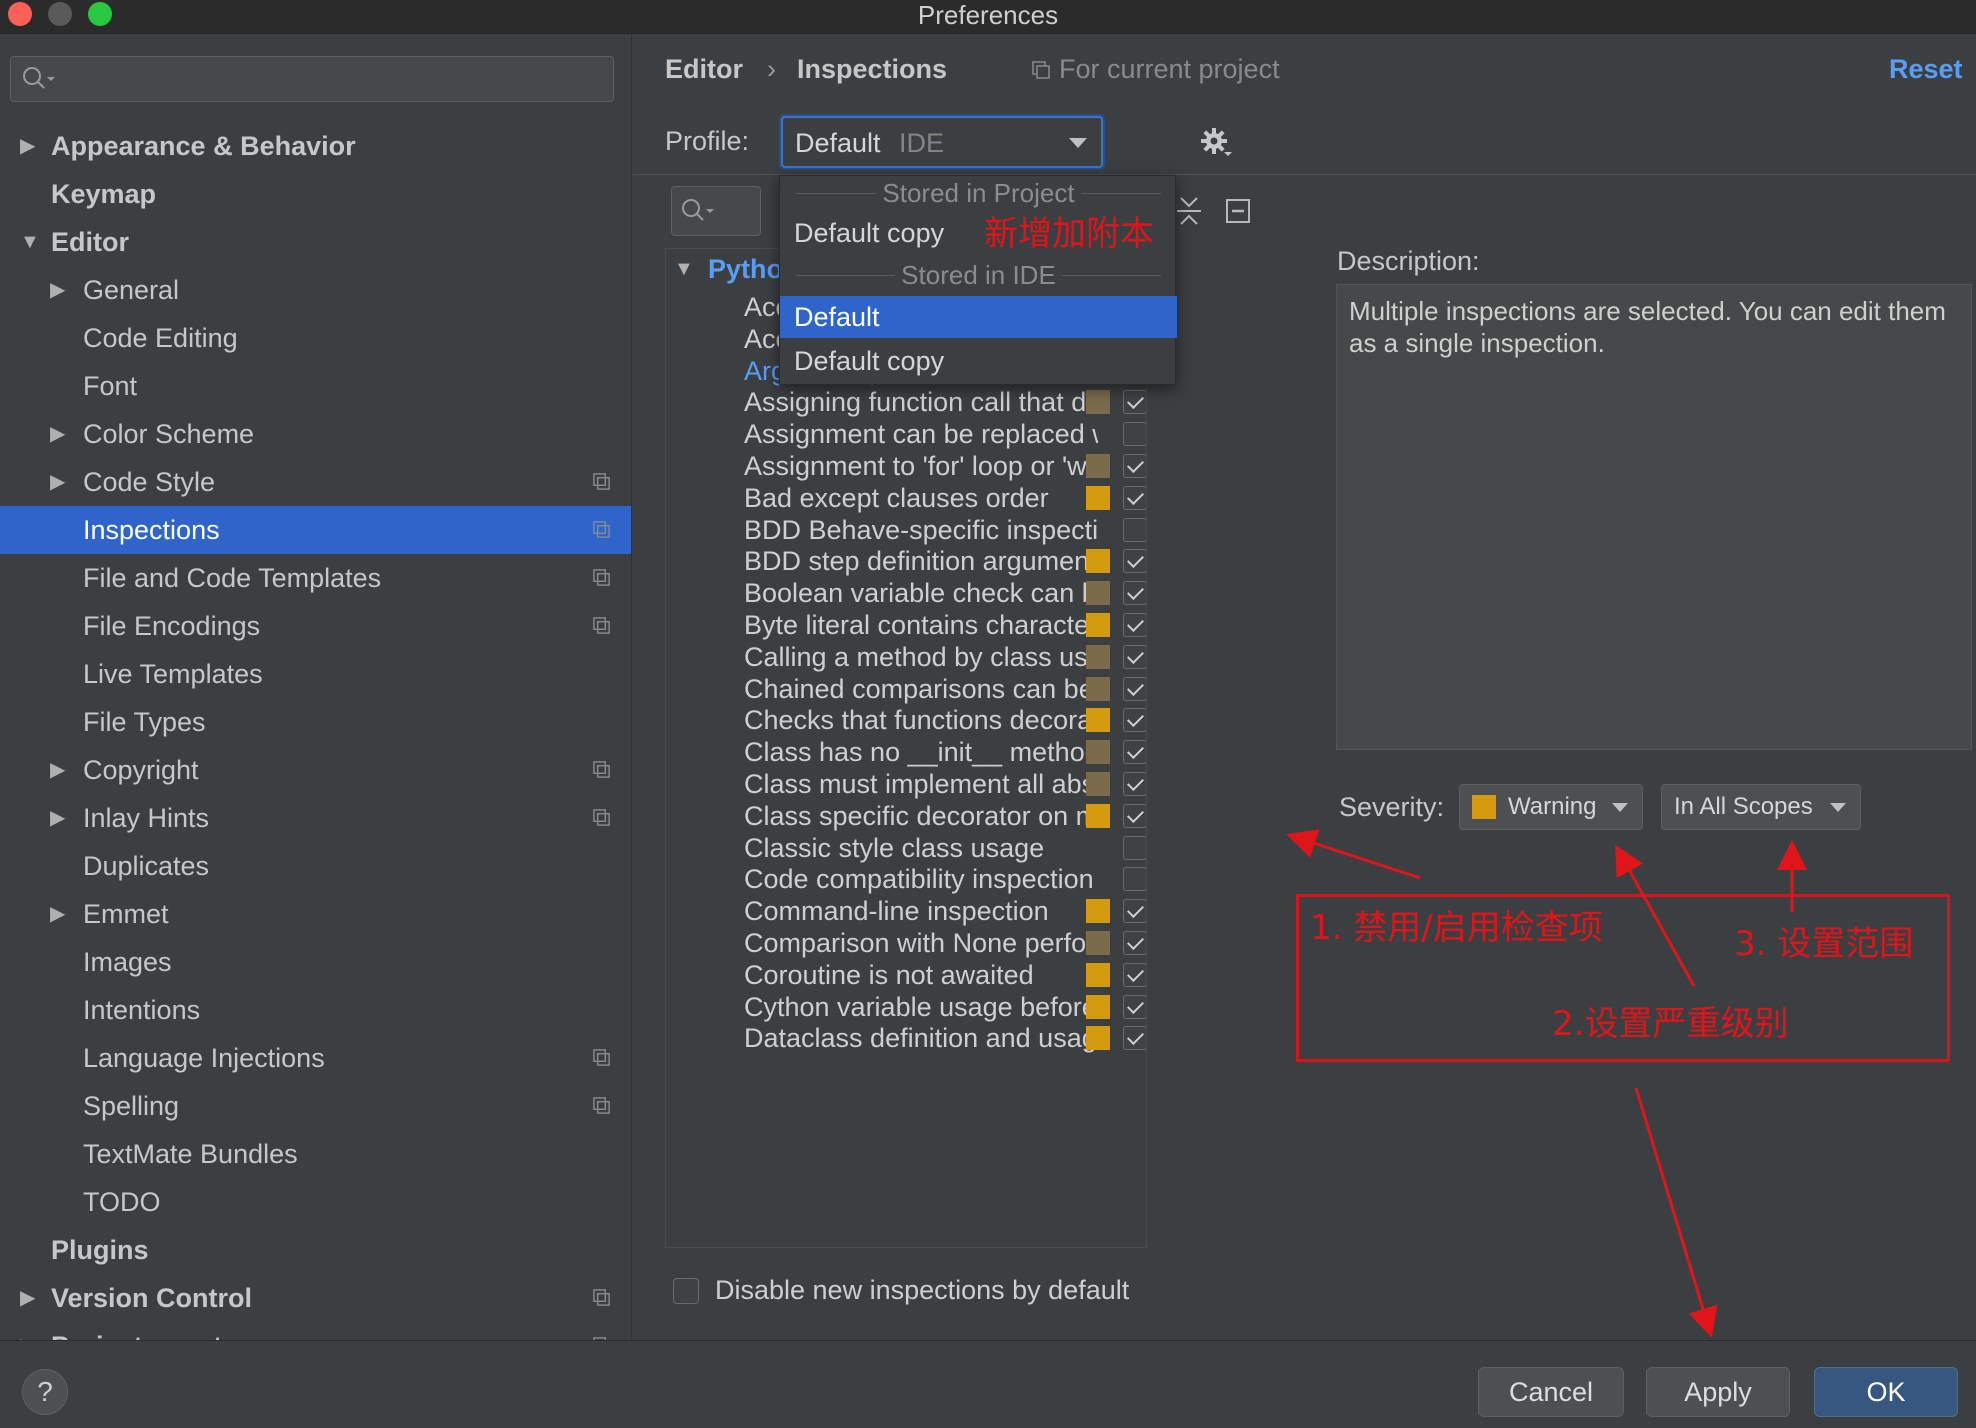 Image resolution: width=1976 pixels, height=1428 pixels. What do you see at coordinates (146, 818) in the screenshot?
I see `sidebar-item-label: Inlay Hints` at bounding box center [146, 818].